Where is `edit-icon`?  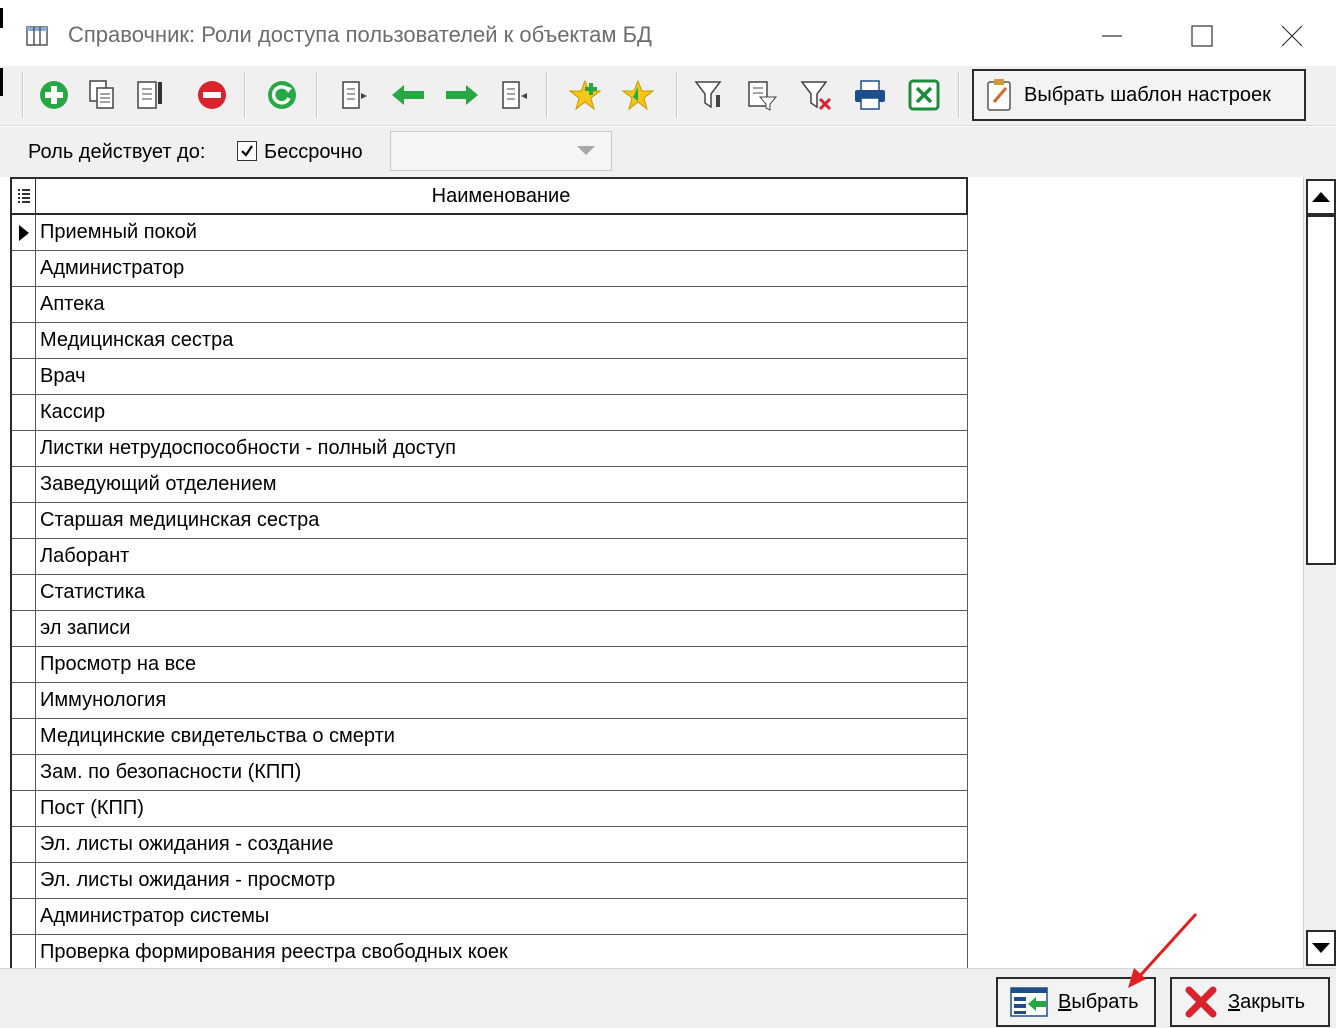
edit-icon is located at coordinates (149, 95).